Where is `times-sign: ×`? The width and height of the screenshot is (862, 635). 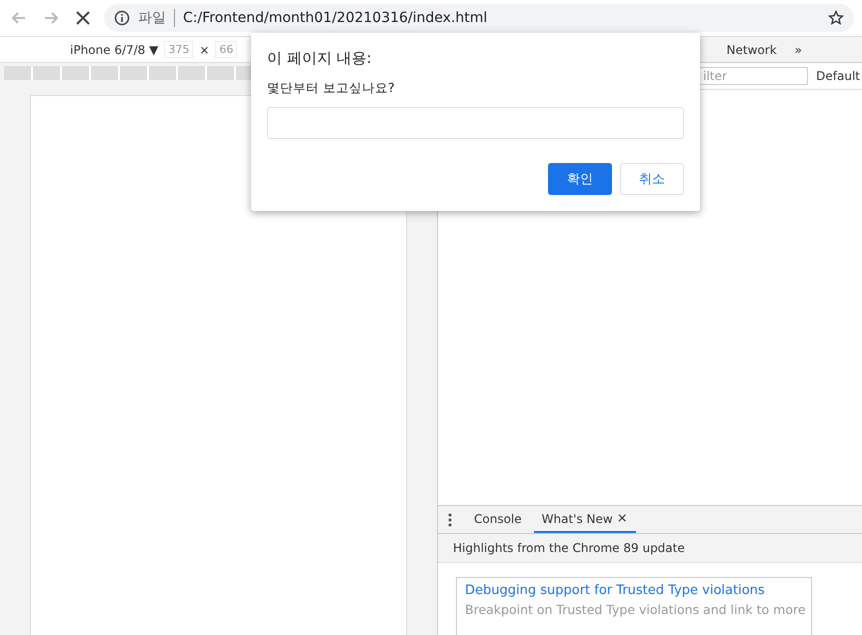 times-sign: × is located at coordinates (204, 49).